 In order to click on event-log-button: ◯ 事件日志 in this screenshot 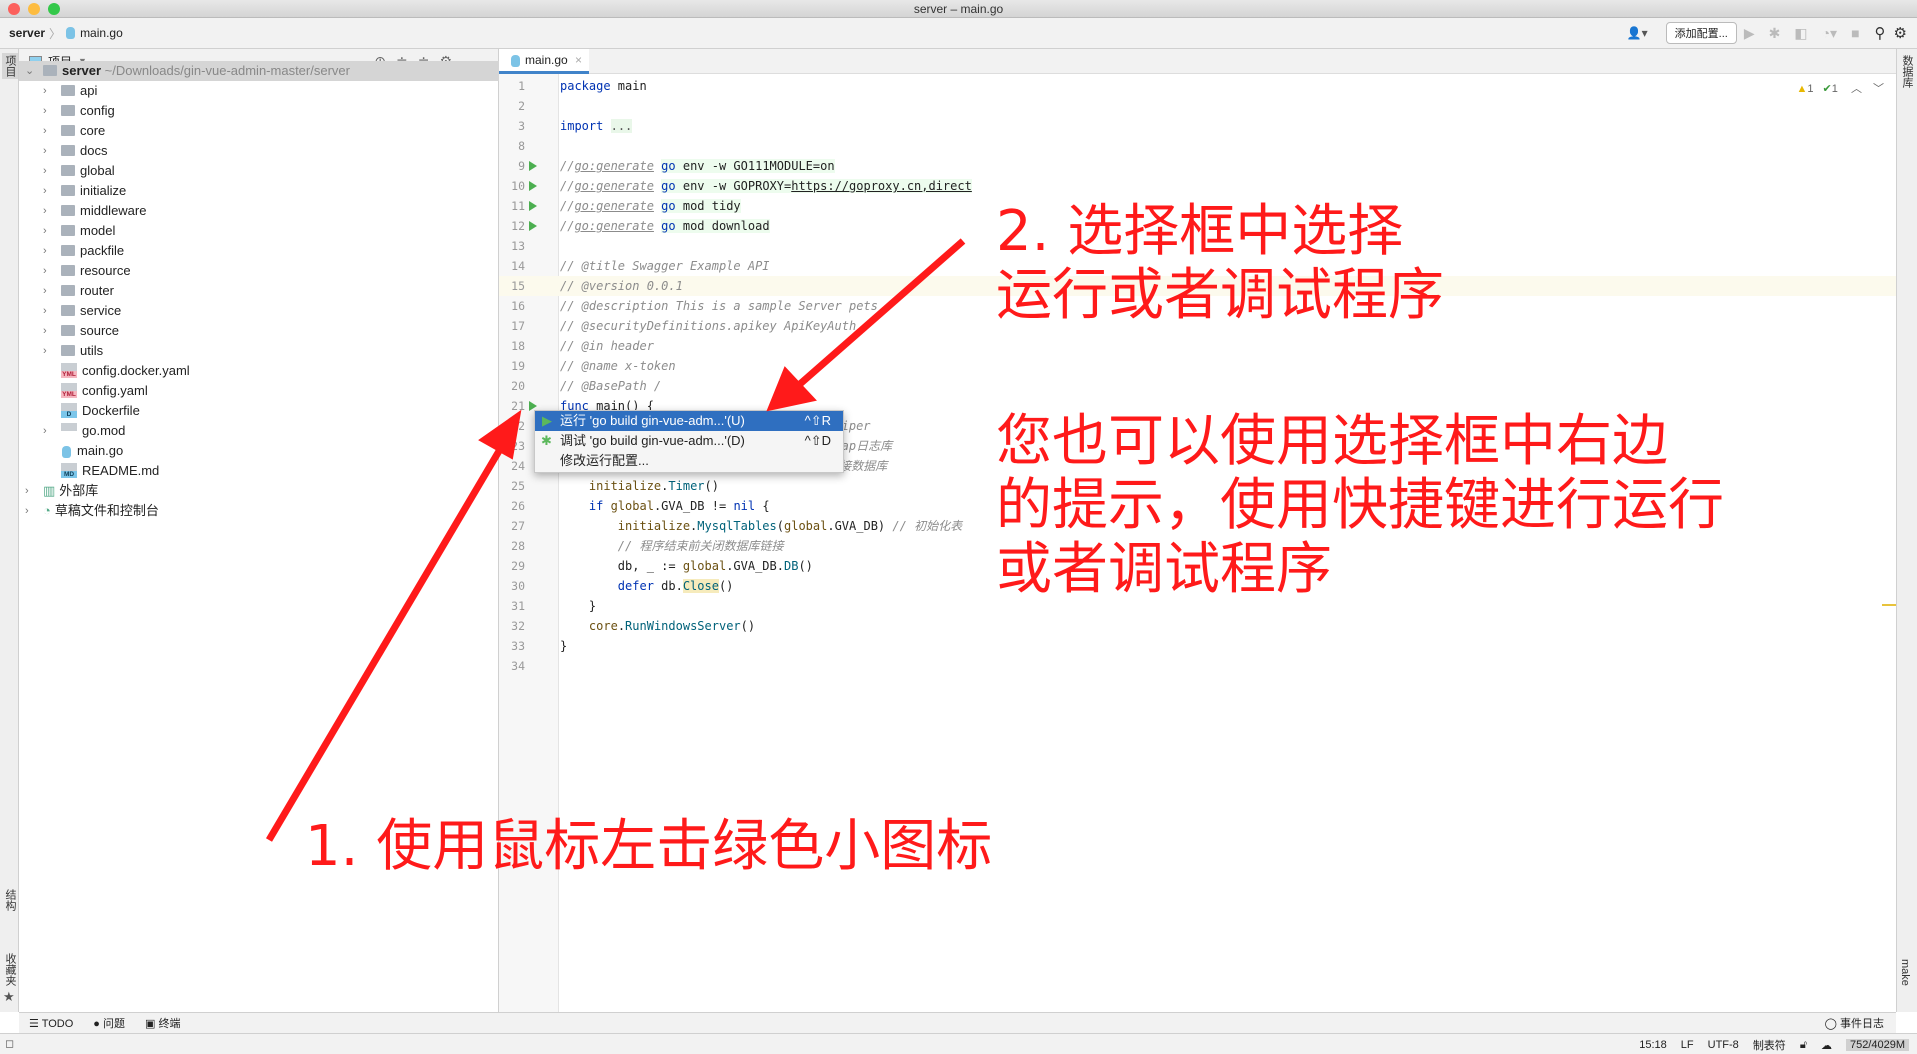, I will do `click(1854, 1023)`.